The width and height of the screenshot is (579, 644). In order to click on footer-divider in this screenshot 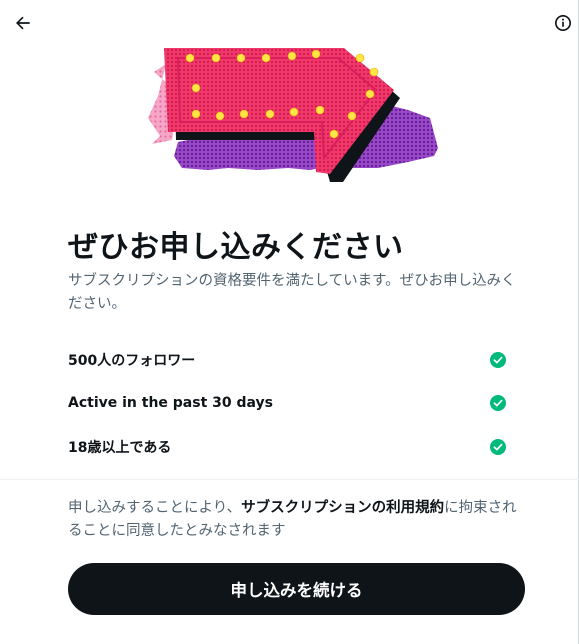, I will do `click(289, 479)`.